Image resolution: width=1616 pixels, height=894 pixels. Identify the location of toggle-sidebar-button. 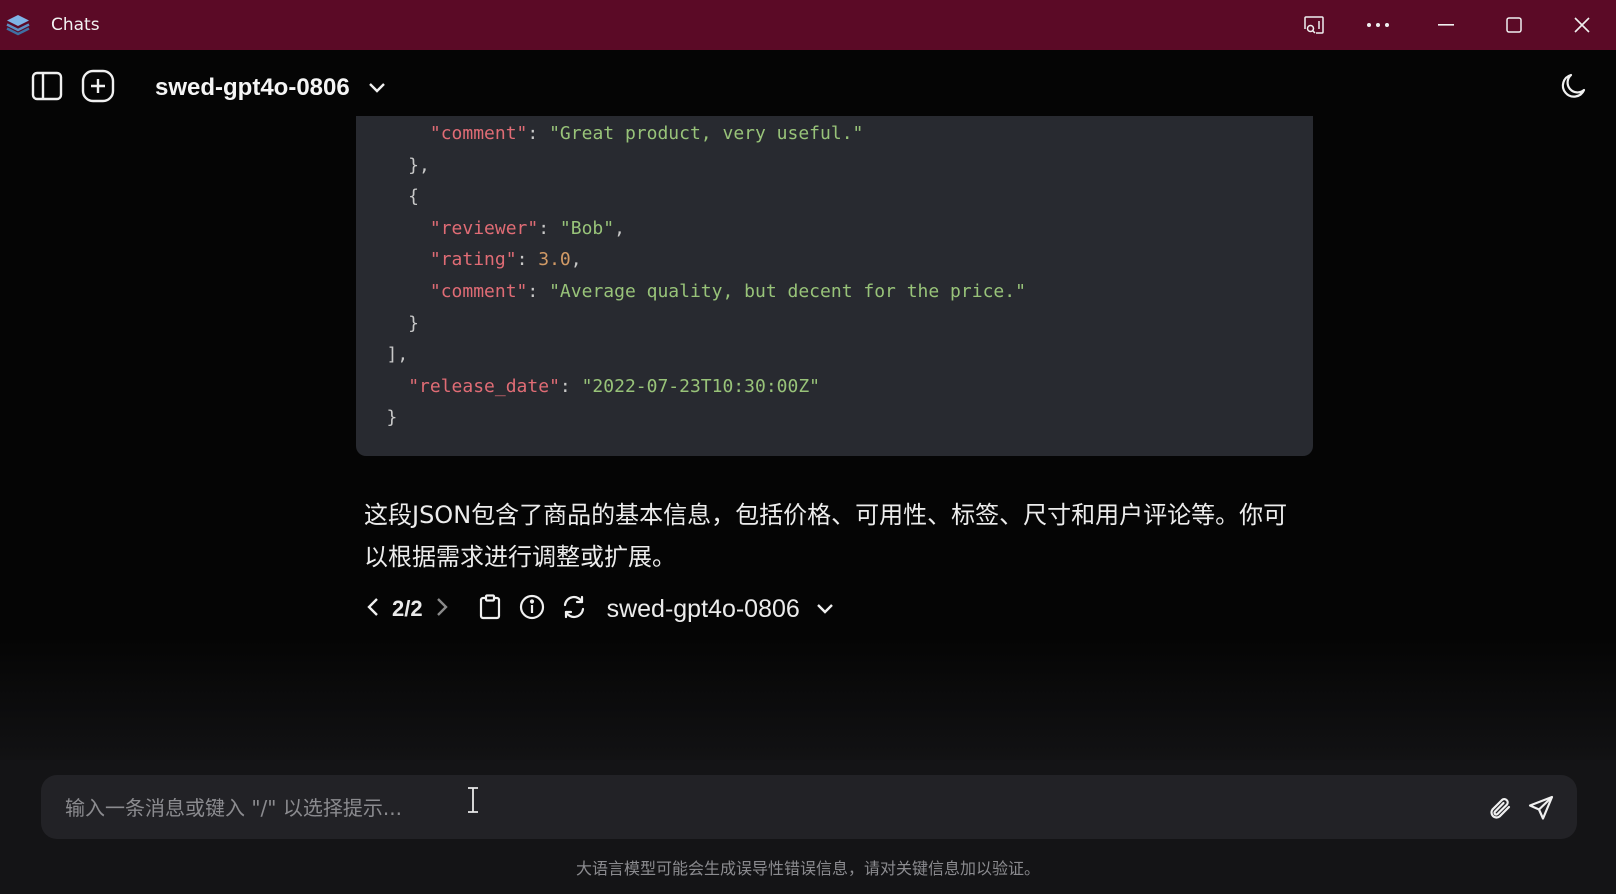
(47, 88).